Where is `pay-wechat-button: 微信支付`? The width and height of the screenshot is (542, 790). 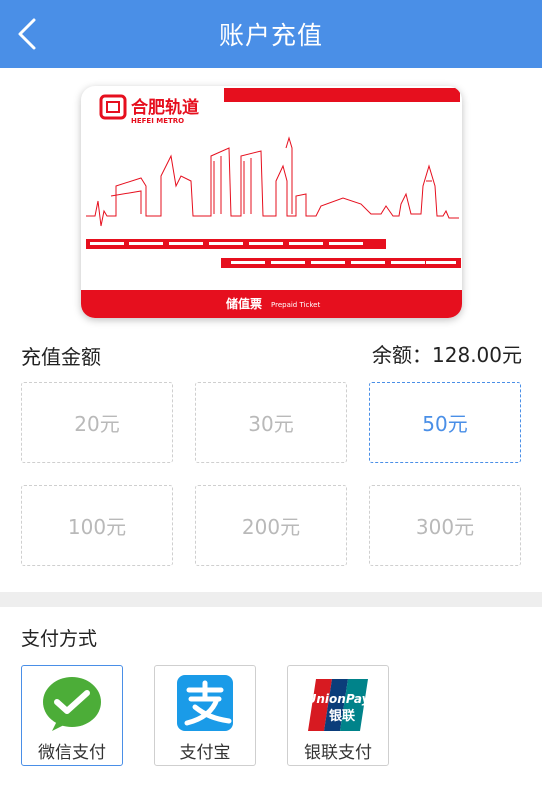
pay-wechat-button: 微信支付 is located at coordinates (72, 715).